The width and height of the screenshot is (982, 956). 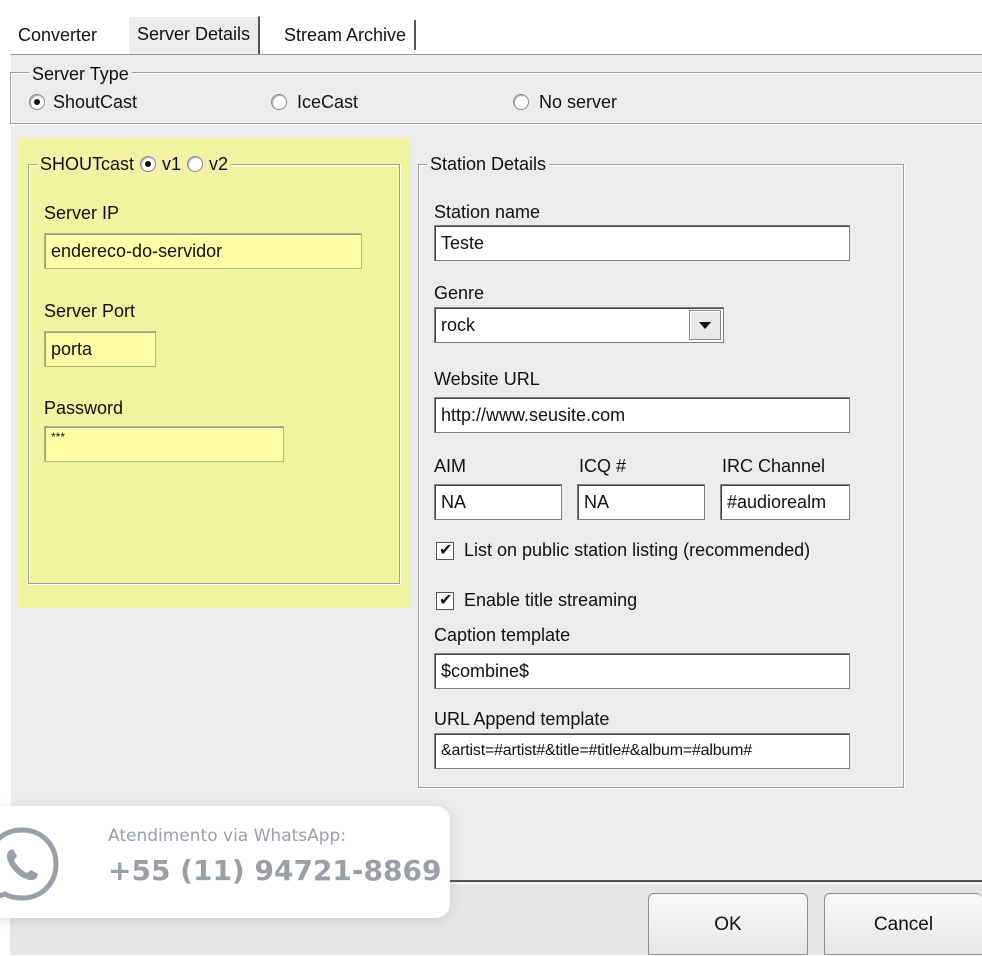 I want to click on genre-select: rock, so click(x=579, y=325).